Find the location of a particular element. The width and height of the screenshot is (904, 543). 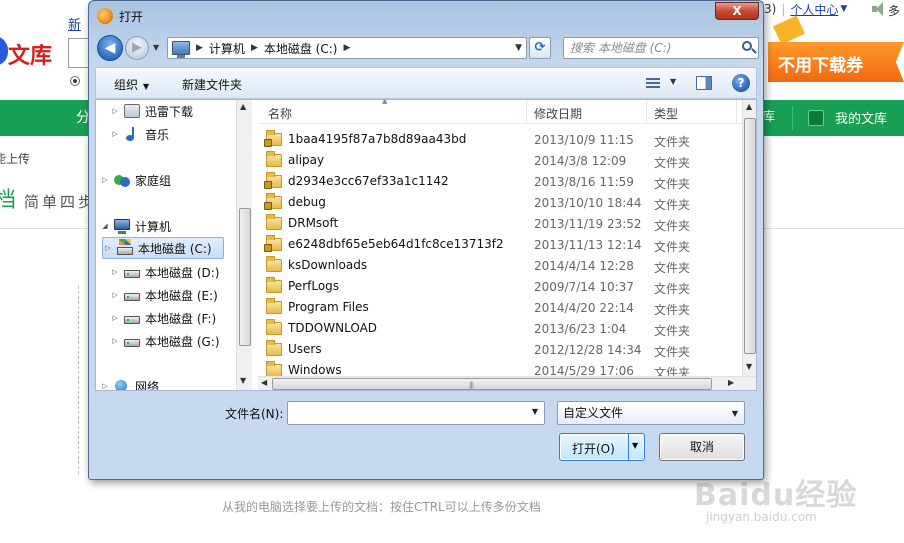

refresh-icon: ⟳ is located at coordinates (540, 47).